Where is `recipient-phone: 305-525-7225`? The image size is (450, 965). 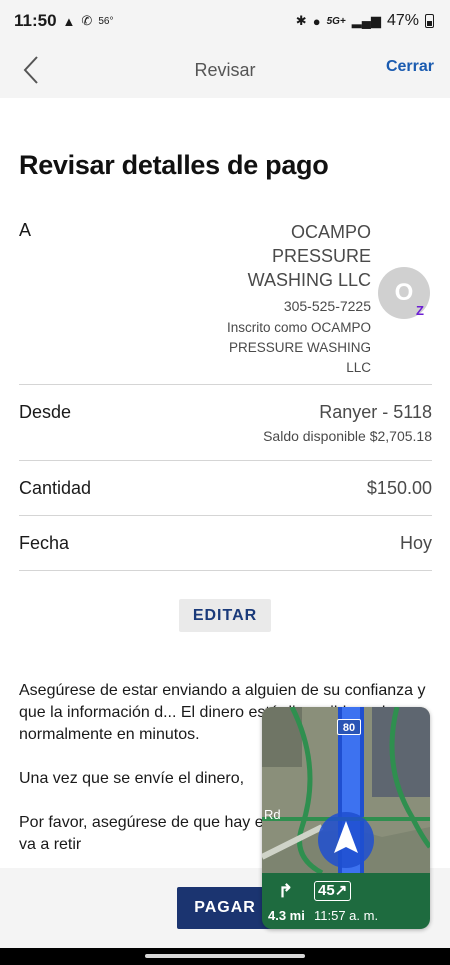 recipient-phone: 305-525-7225 is located at coordinates (327, 306).